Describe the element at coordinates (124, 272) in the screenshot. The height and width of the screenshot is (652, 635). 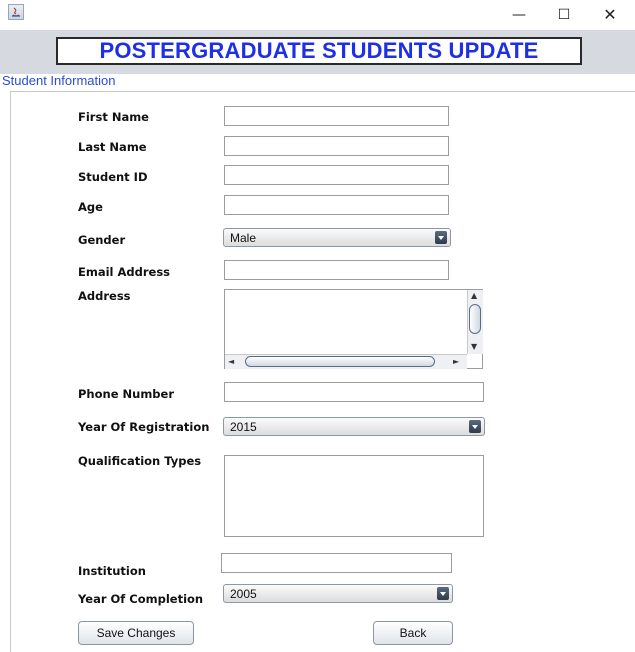
I see `email-label: Email Address` at that location.